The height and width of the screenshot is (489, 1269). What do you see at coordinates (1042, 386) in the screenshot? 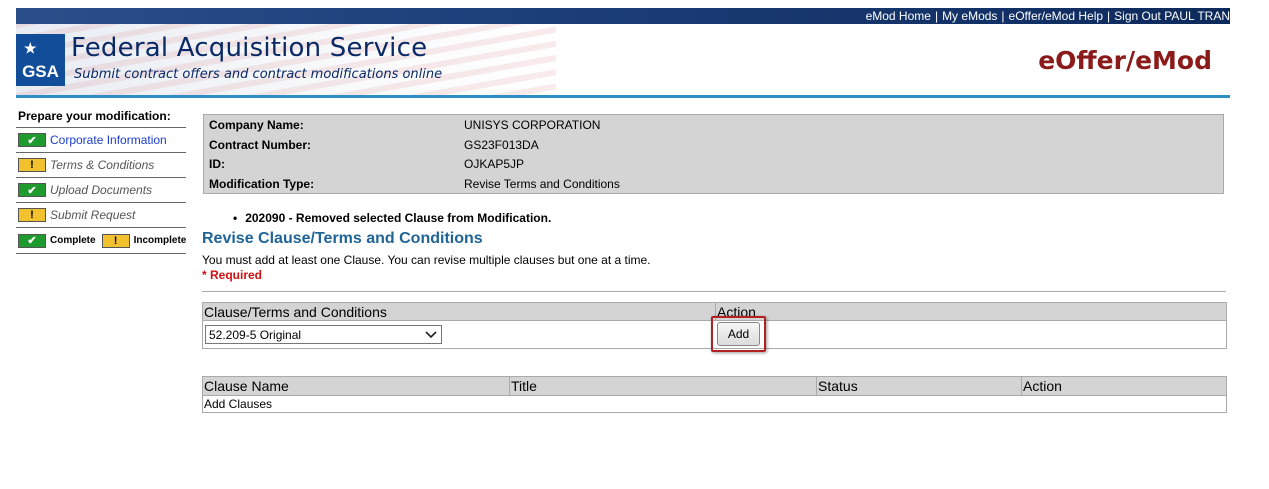
I see `column-header-action: Action` at bounding box center [1042, 386].